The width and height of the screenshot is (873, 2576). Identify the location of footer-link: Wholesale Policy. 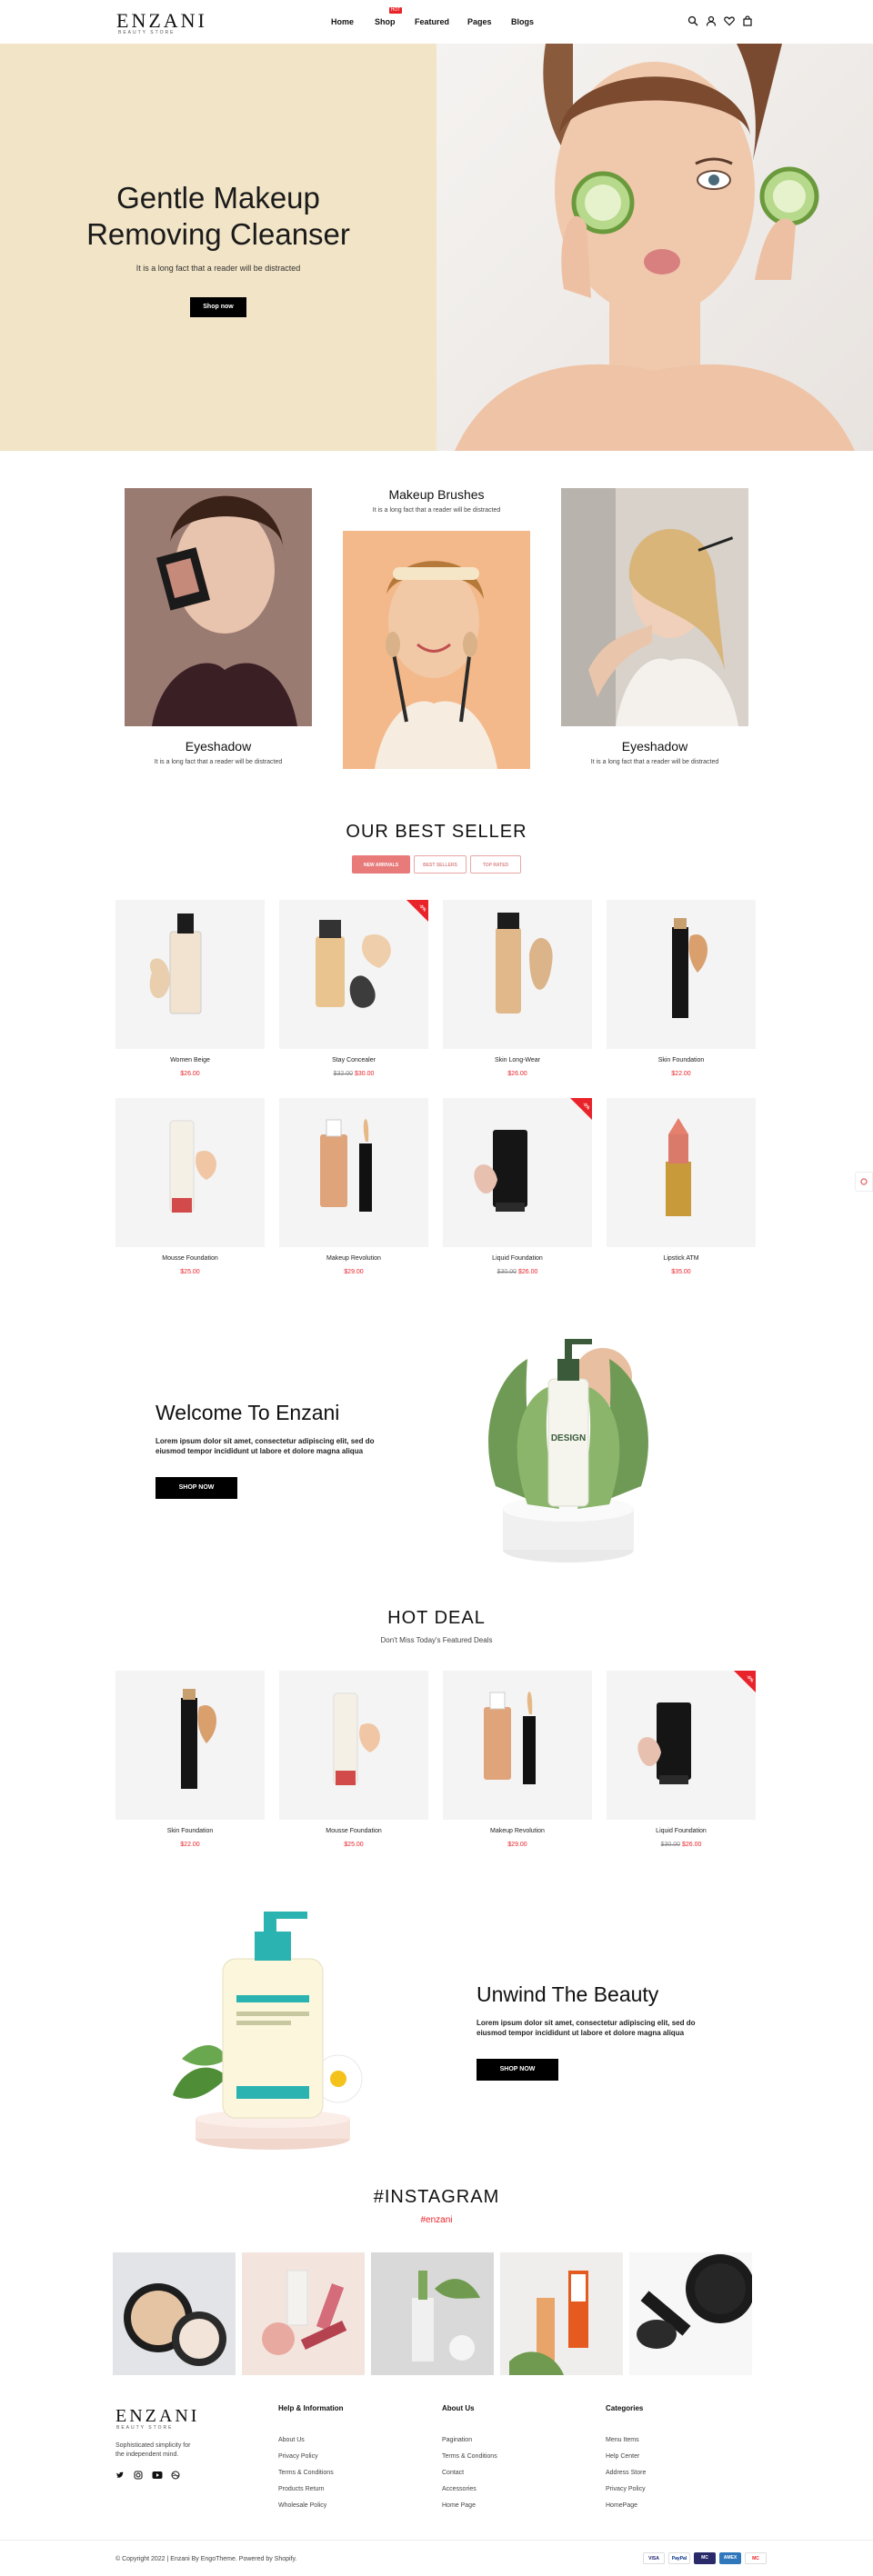
(302, 2505).